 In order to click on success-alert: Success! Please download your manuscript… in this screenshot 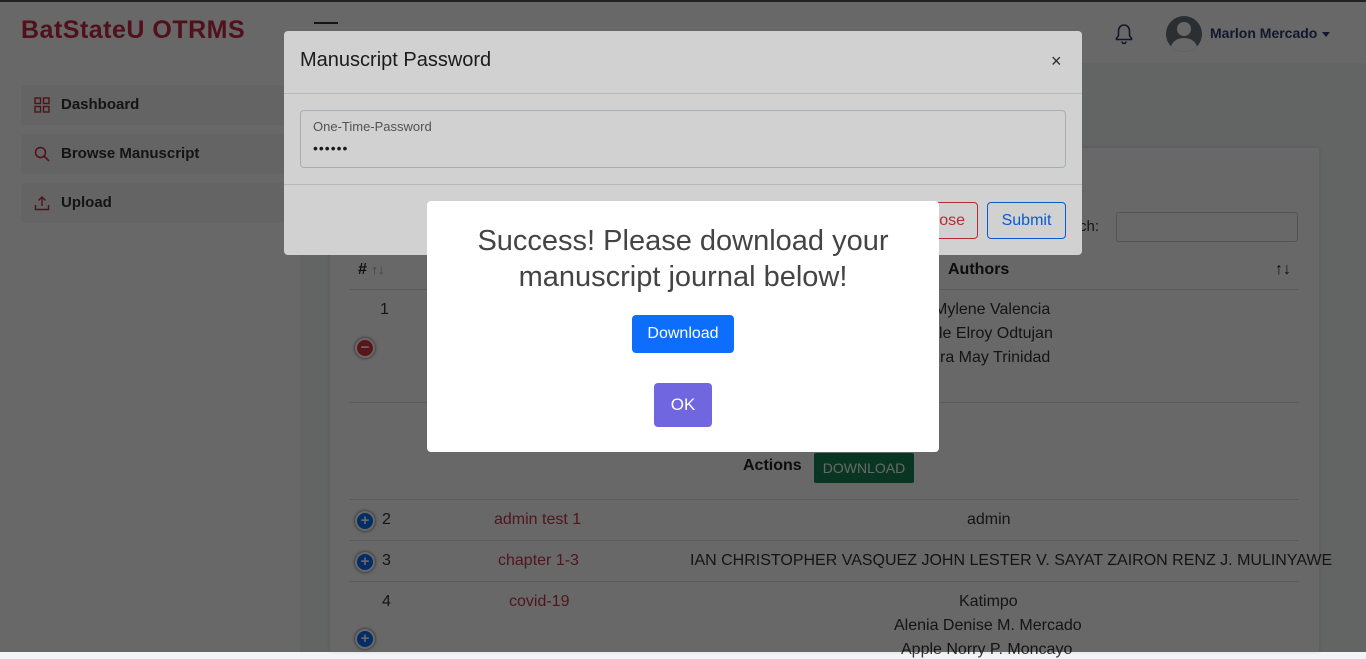, I will do `click(683, 326)`.